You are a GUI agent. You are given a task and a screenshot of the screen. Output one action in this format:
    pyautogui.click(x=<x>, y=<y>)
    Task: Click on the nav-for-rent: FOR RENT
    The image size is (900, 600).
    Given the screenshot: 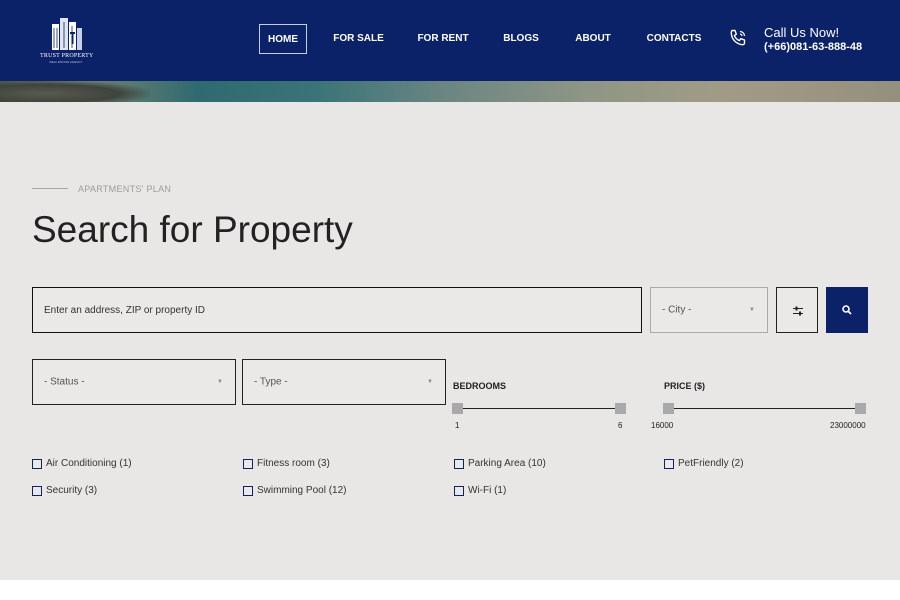 What is the action you would take?
    pyautogui.click(x=443, y=39)
    